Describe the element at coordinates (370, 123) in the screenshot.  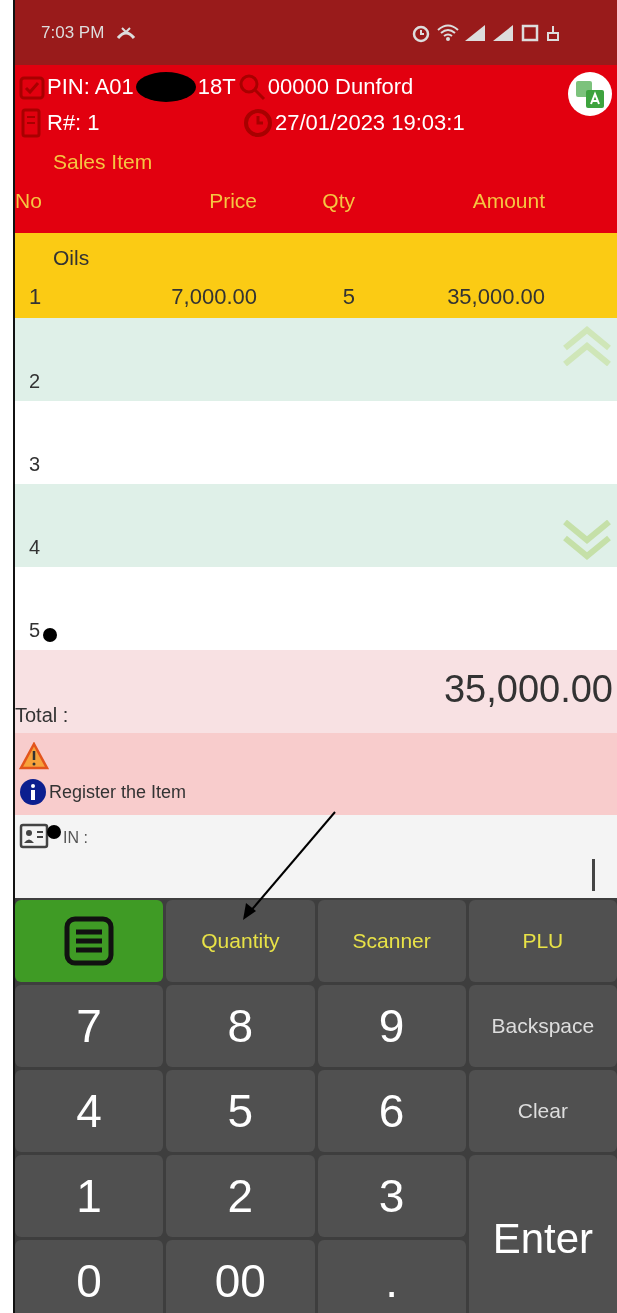
I see `date-time: 27/01/2023 19:03:1` at that location.